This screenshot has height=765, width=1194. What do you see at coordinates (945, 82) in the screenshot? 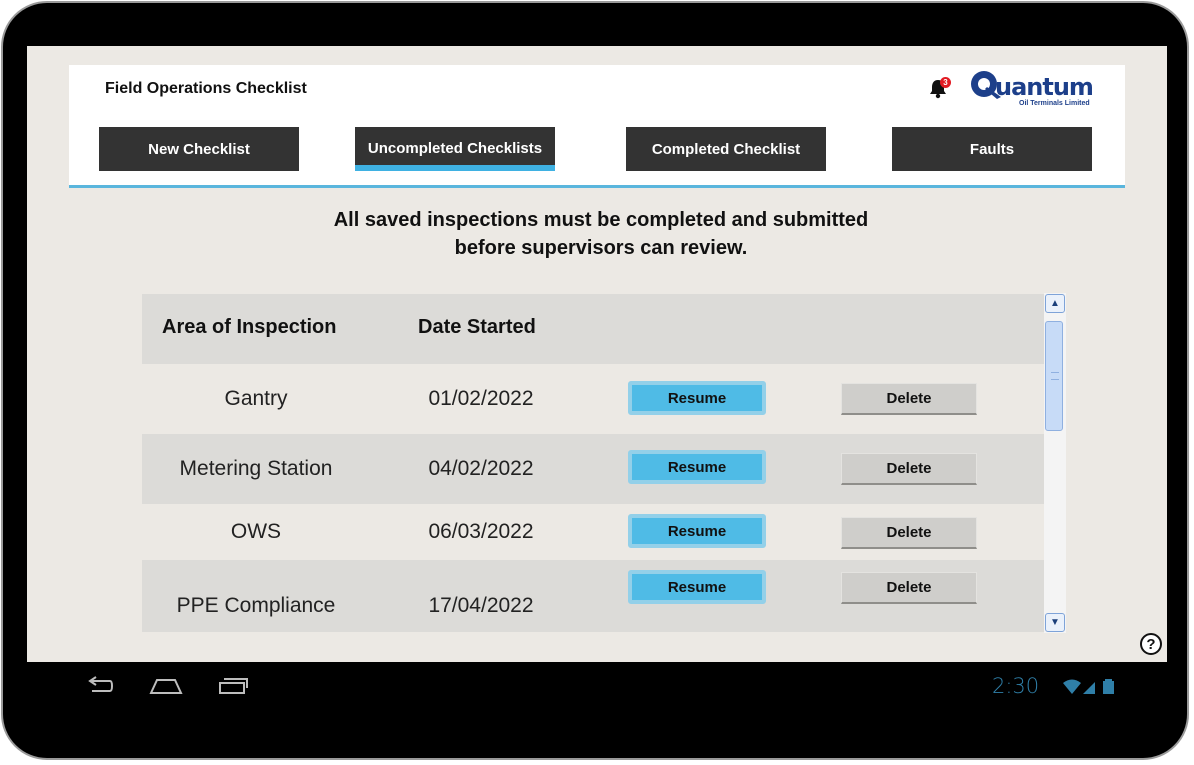
I see `notification-badge: 3` at bounding box center [945, 82].